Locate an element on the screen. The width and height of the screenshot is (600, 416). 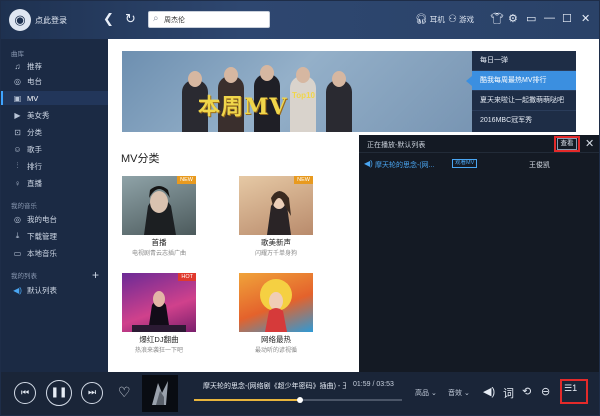
card-description: 最动听的谚视循 is located at coordinates (275, 351).